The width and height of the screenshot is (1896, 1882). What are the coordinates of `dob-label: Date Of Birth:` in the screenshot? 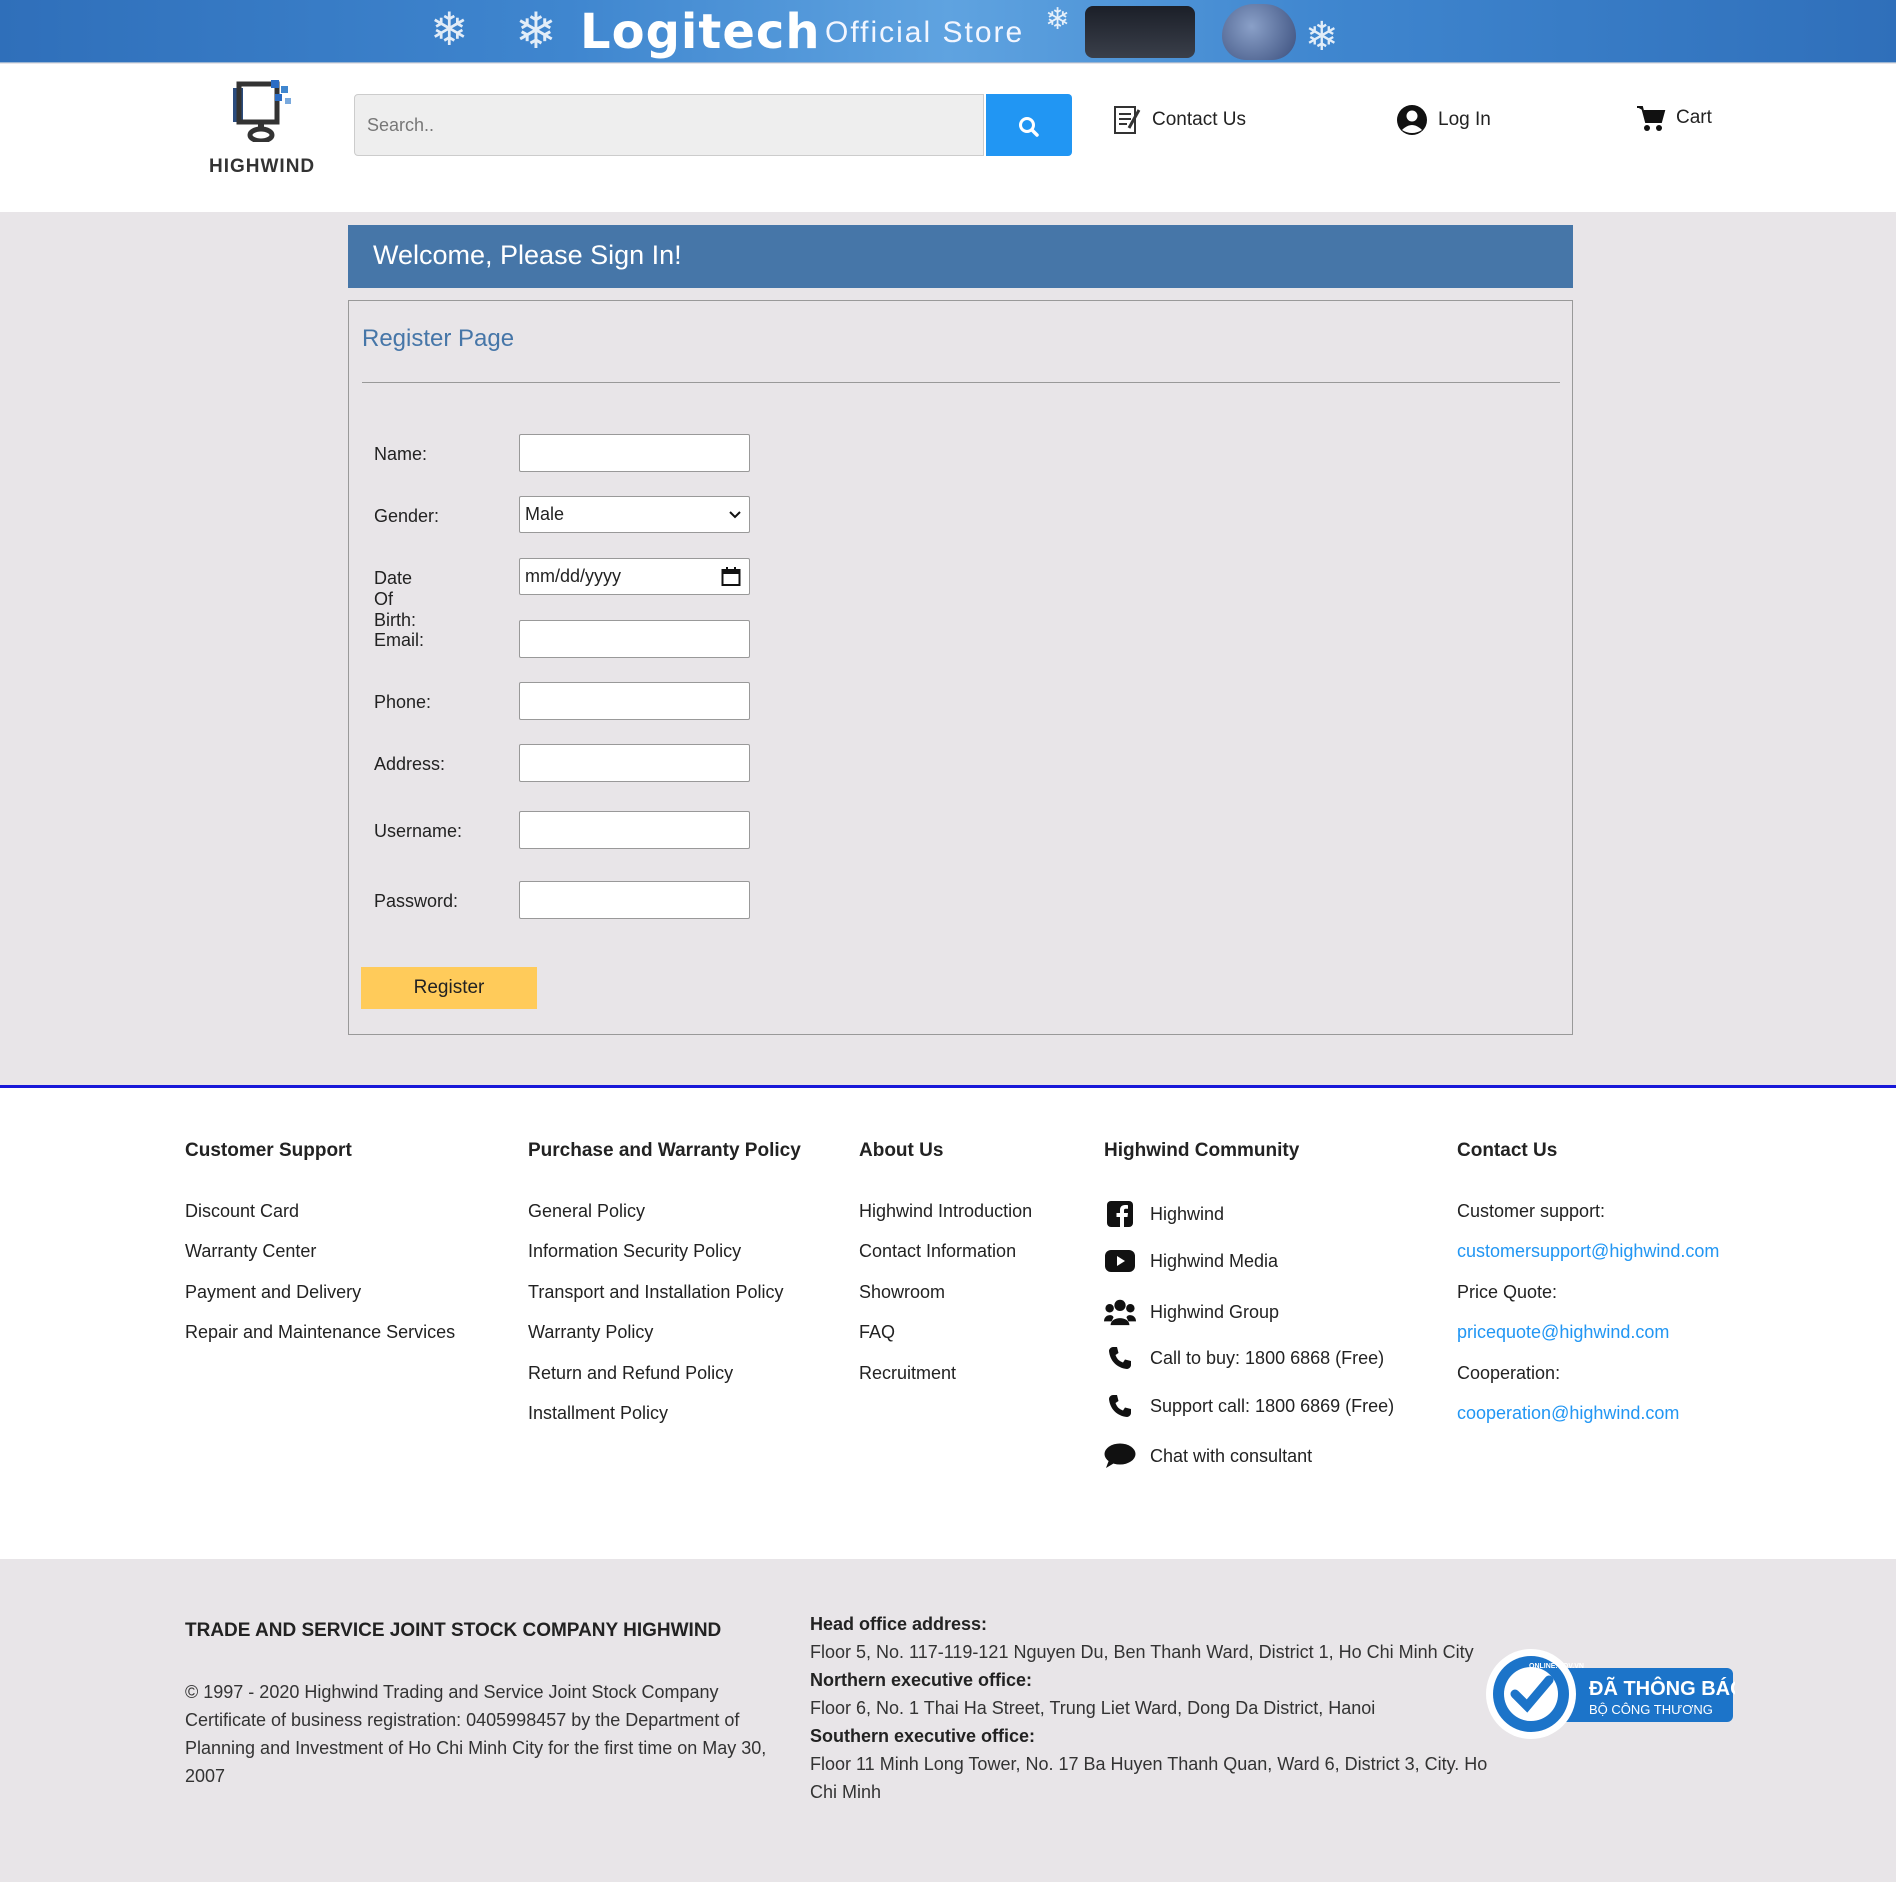 It's located at (395, 599).